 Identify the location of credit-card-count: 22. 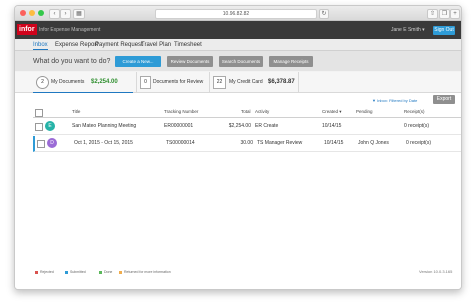
(219, 82).